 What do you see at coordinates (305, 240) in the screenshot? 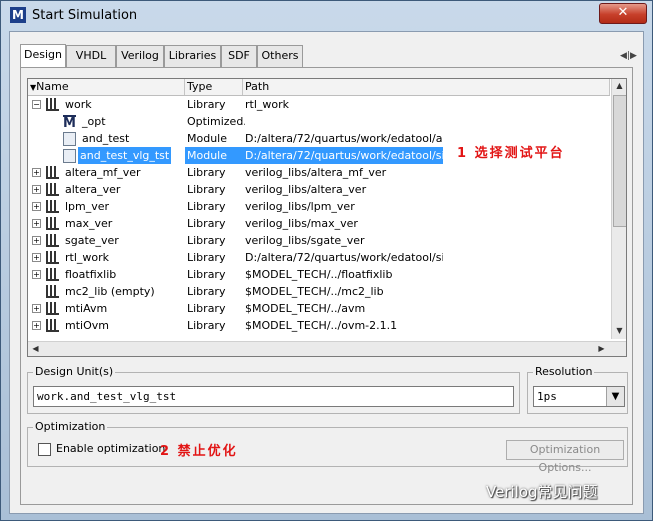
I see `row-path: verilog_libs/sgate_ver` at bounding box center [305, 240].